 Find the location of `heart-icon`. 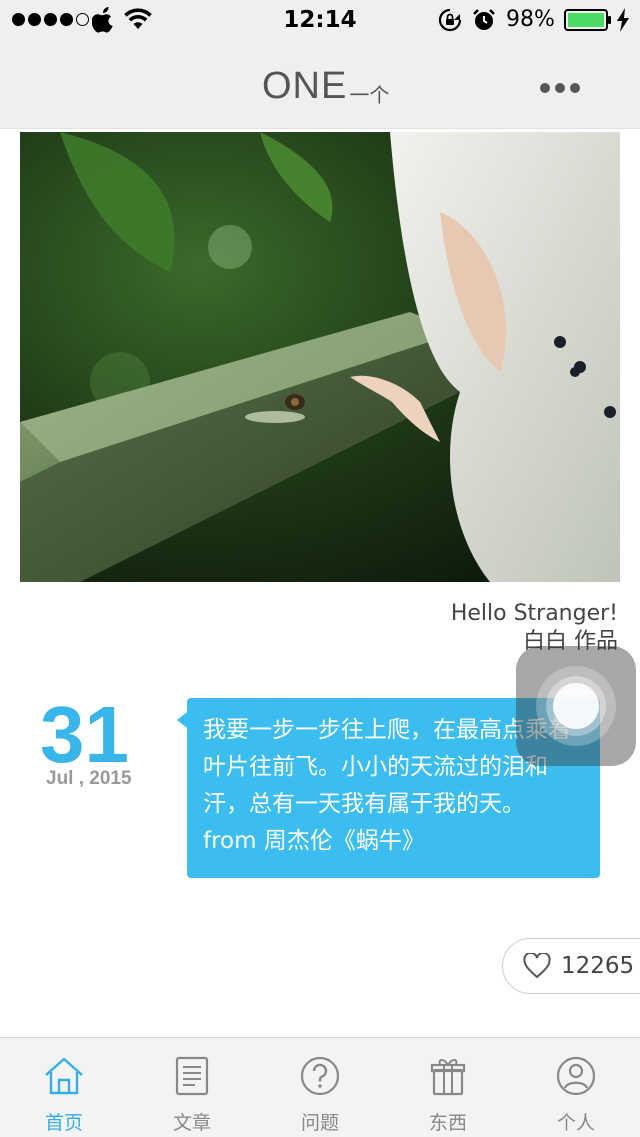

heart-icon is located at coordinates (537, 966).